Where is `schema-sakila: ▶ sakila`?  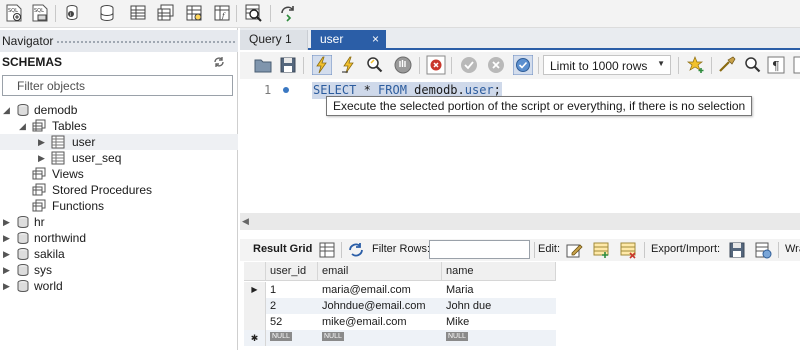 schema-sakila: ▶ sakila is located at coordinates (119, 254).